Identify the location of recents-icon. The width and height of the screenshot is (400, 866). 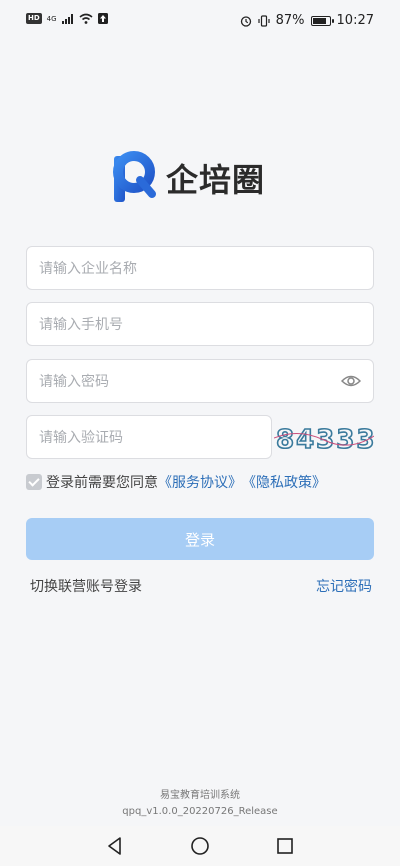
(285, 846).